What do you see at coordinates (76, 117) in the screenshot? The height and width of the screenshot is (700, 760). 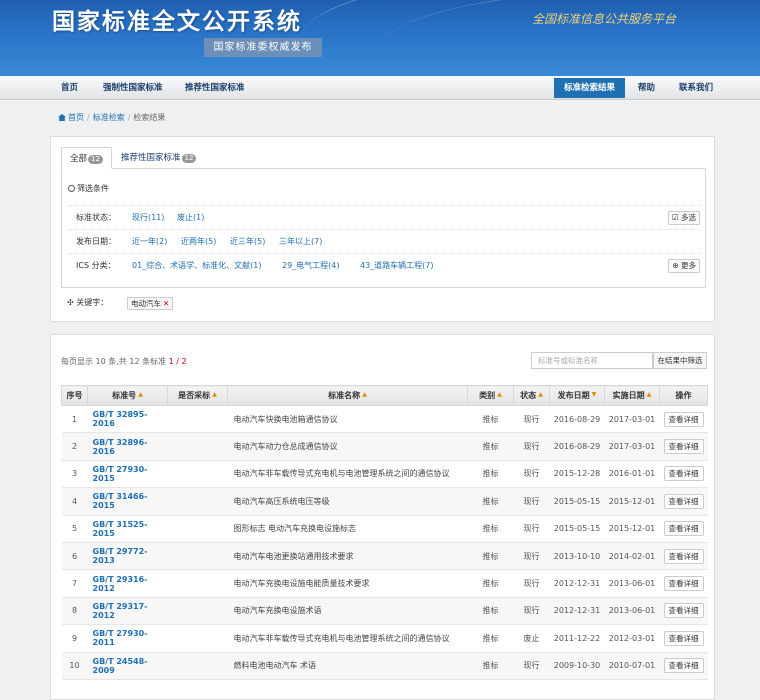 I see `breadcrumb-home: 首页` at bounding box center [76, 117].